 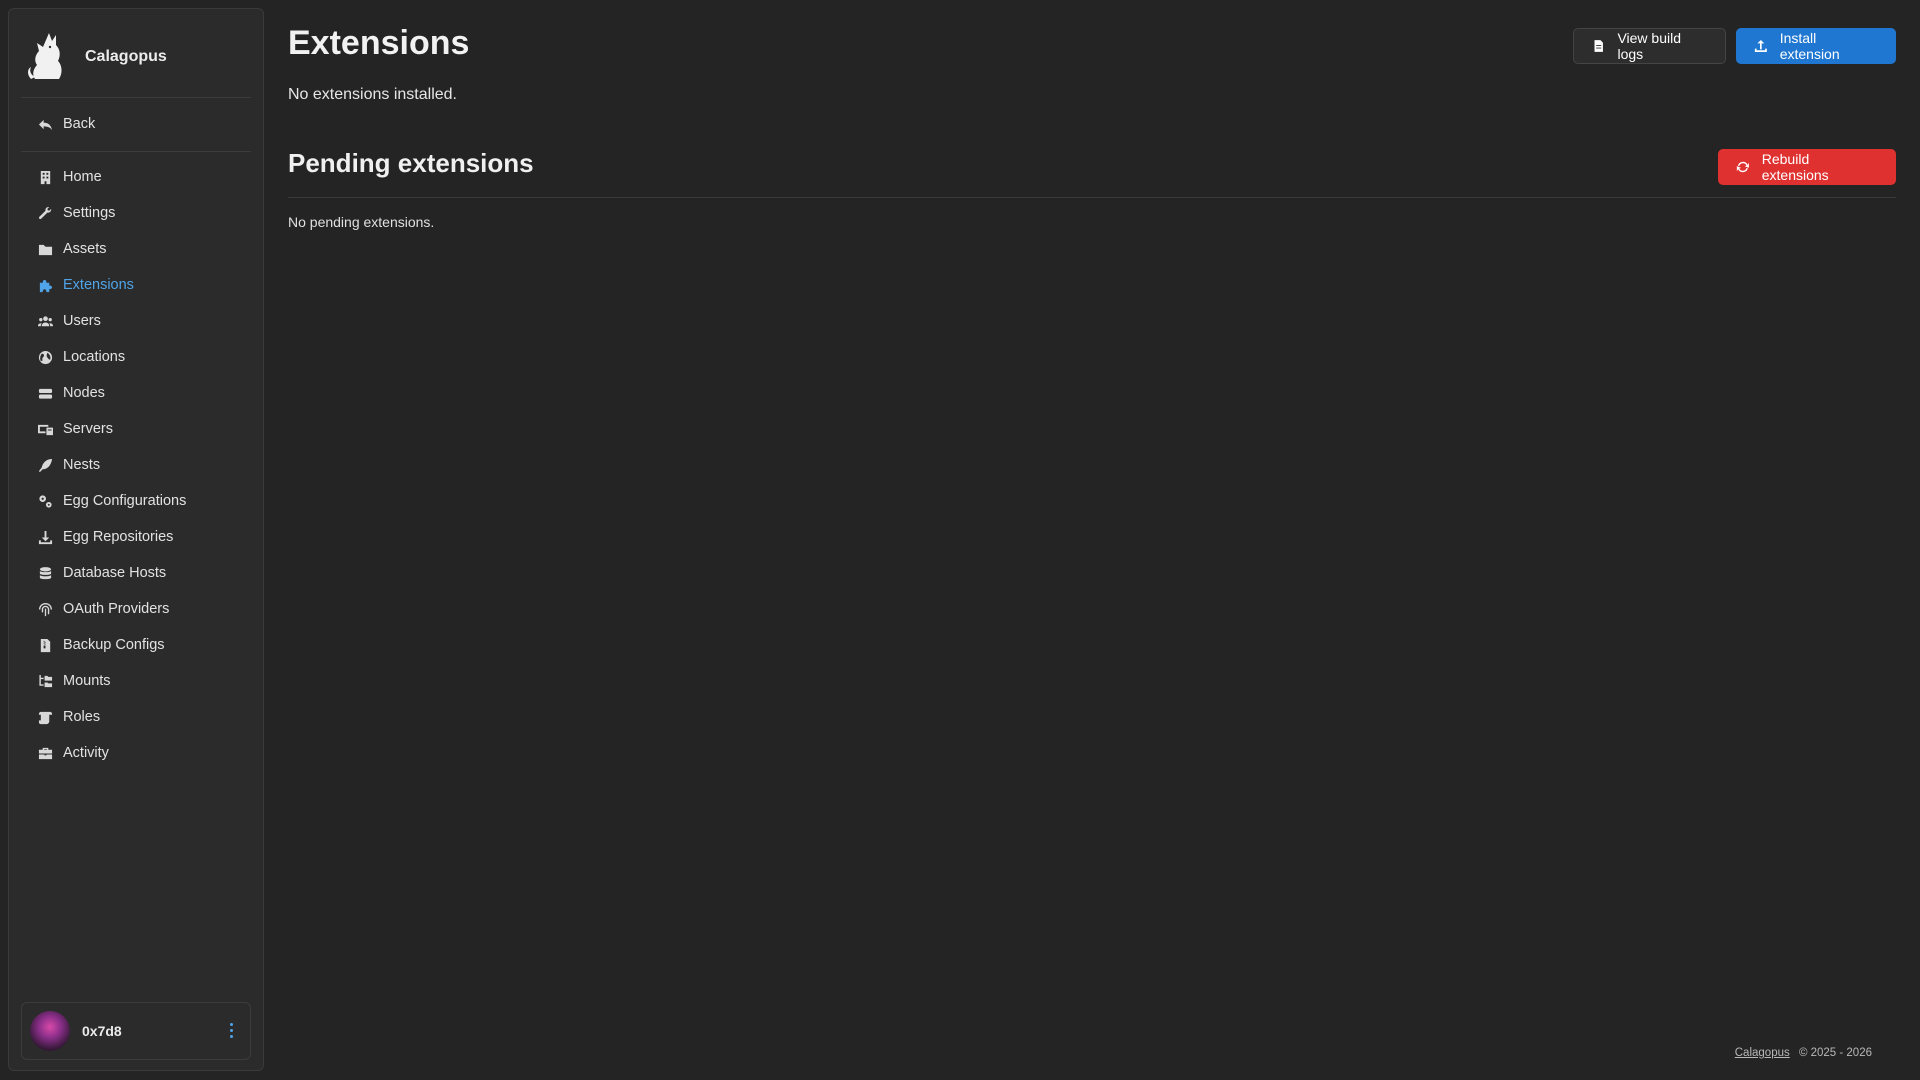 What do you see at coordinates (45, 429) in the screenshot?
I see `computer-icon` at bounding box center [45, 429].